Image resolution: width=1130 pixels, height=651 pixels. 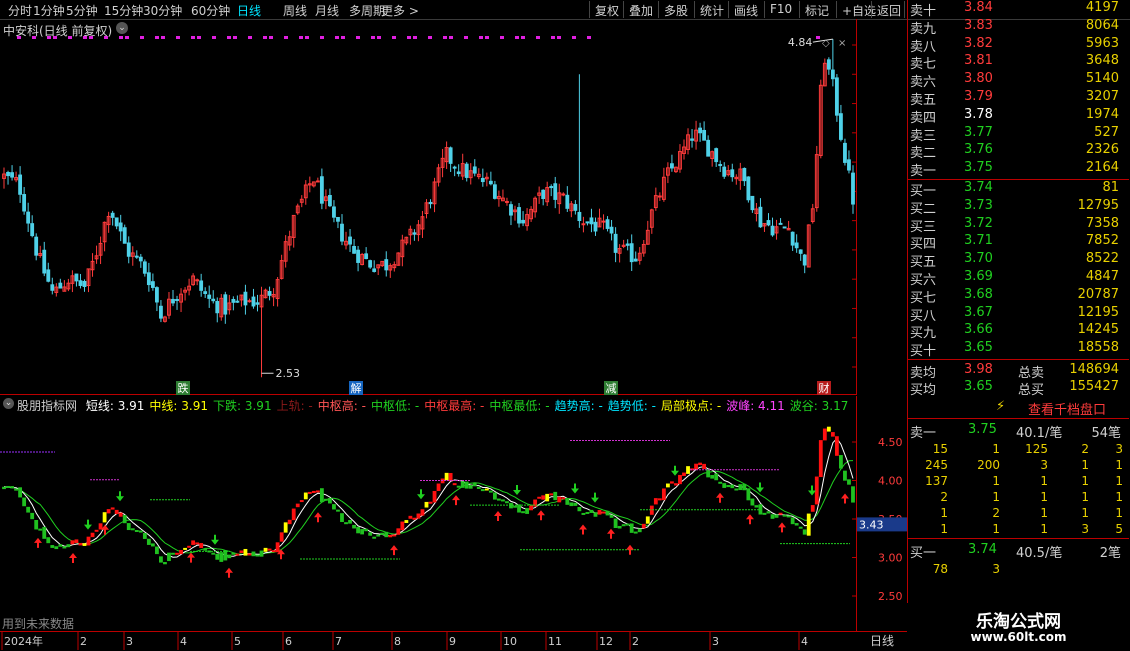 I want to click on toolbar-item-1: 1分钟, so click(x=49, y=10).